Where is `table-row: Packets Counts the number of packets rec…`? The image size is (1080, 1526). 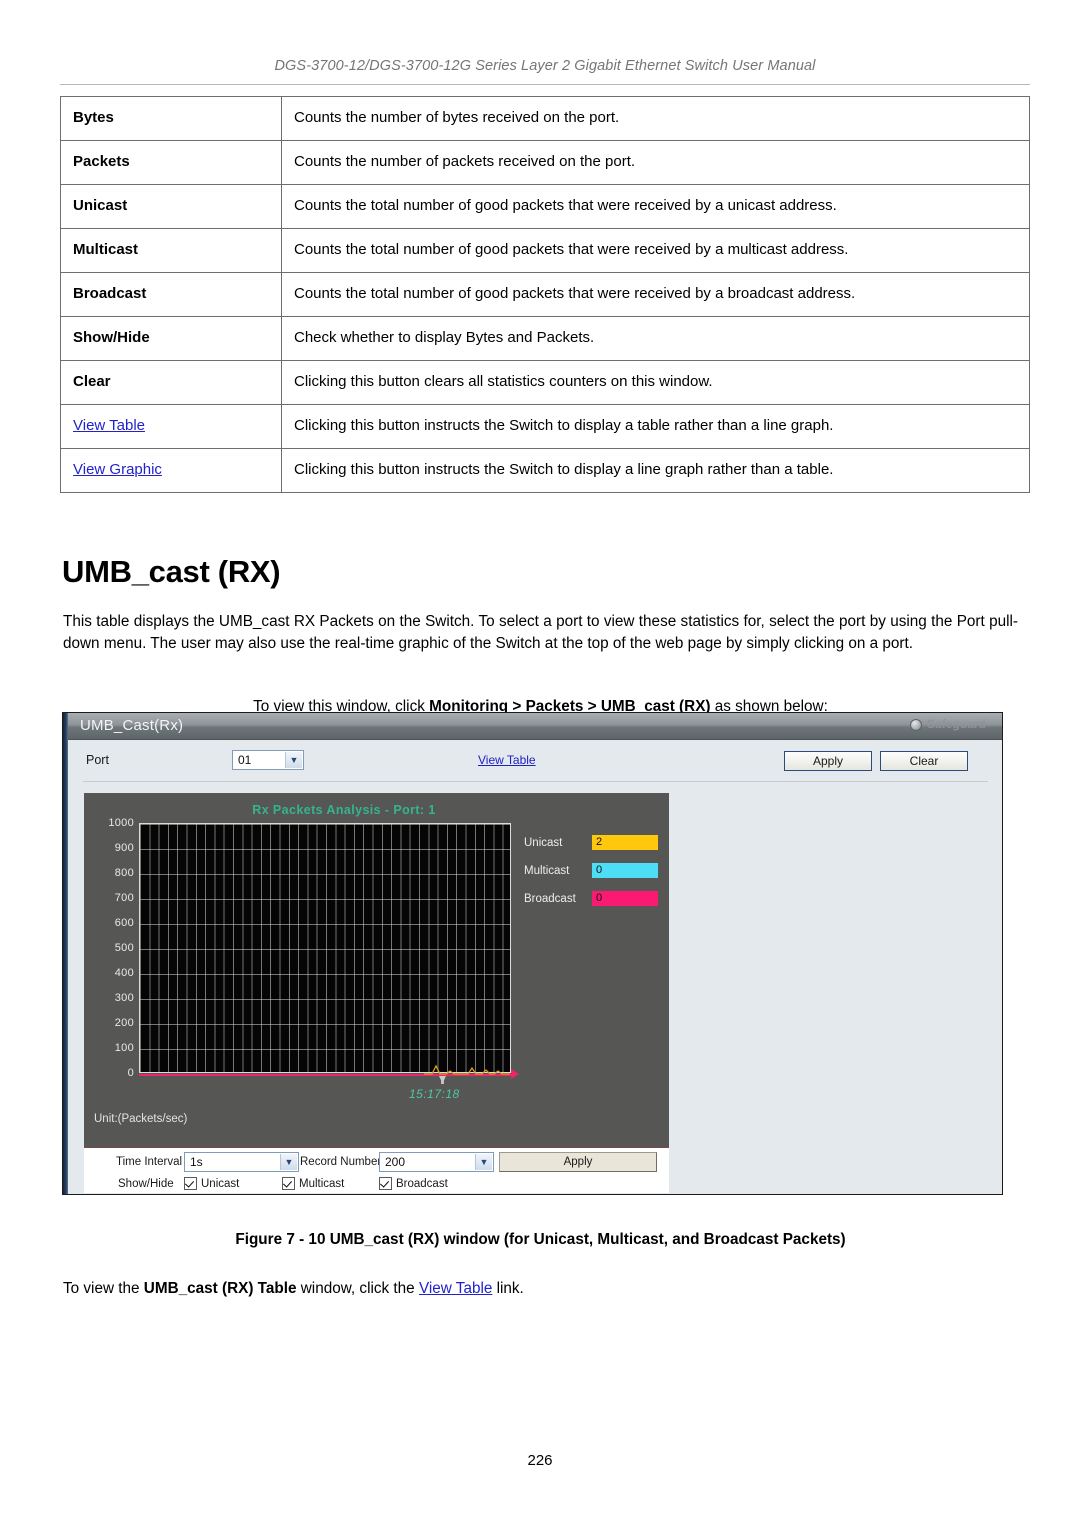
table-row: Packets Counts the number of packets rec… is located at coordinates (545, 162).